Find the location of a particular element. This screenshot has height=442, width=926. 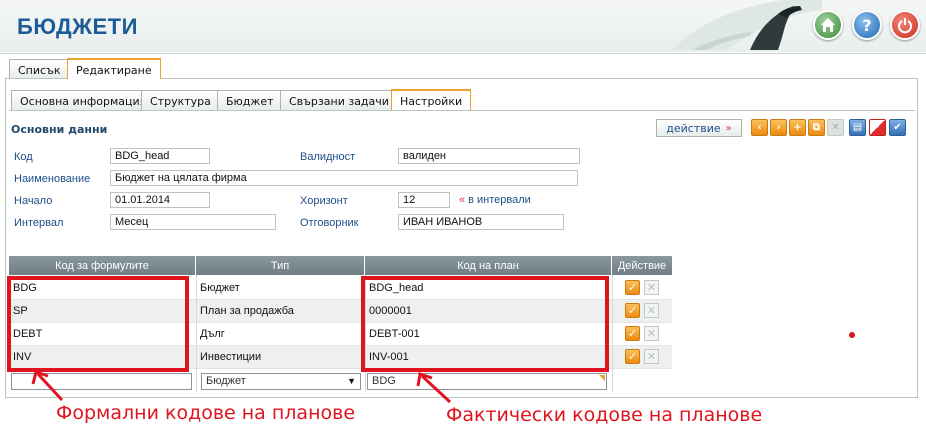

formal-codes-highlight is located at coordinates (98, 324).